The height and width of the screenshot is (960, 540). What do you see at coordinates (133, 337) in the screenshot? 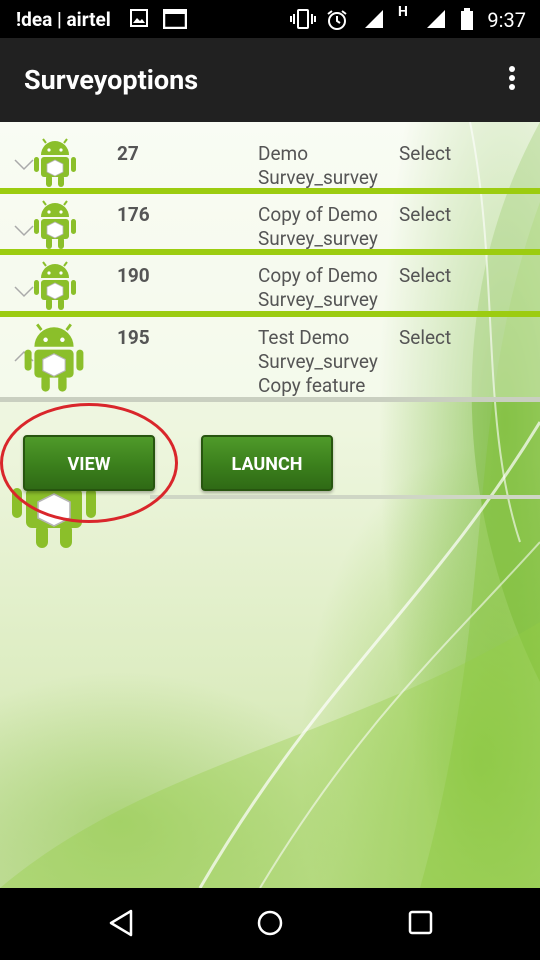
I see `survey-id: 195` at bounding box center [133, 337].